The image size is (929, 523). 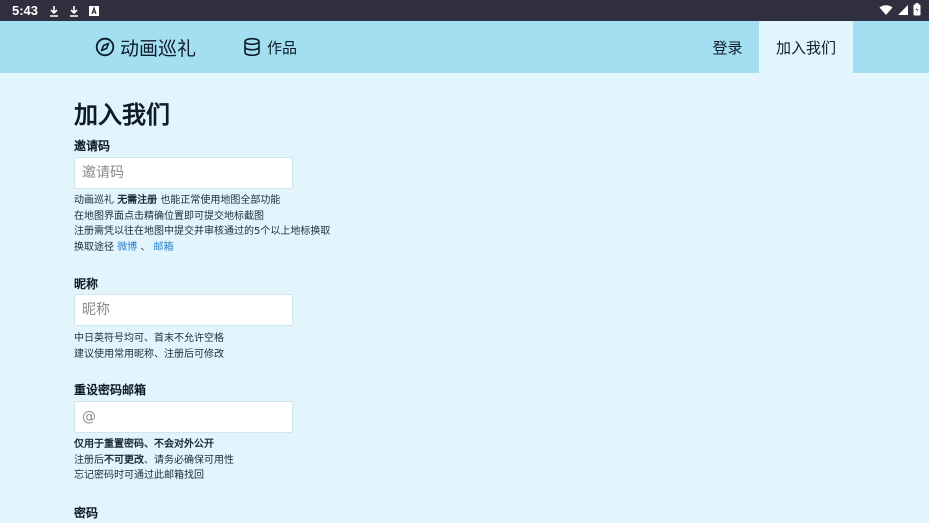 I want to click on brand-link: 动画巡礼, so click(x=145, y=47).